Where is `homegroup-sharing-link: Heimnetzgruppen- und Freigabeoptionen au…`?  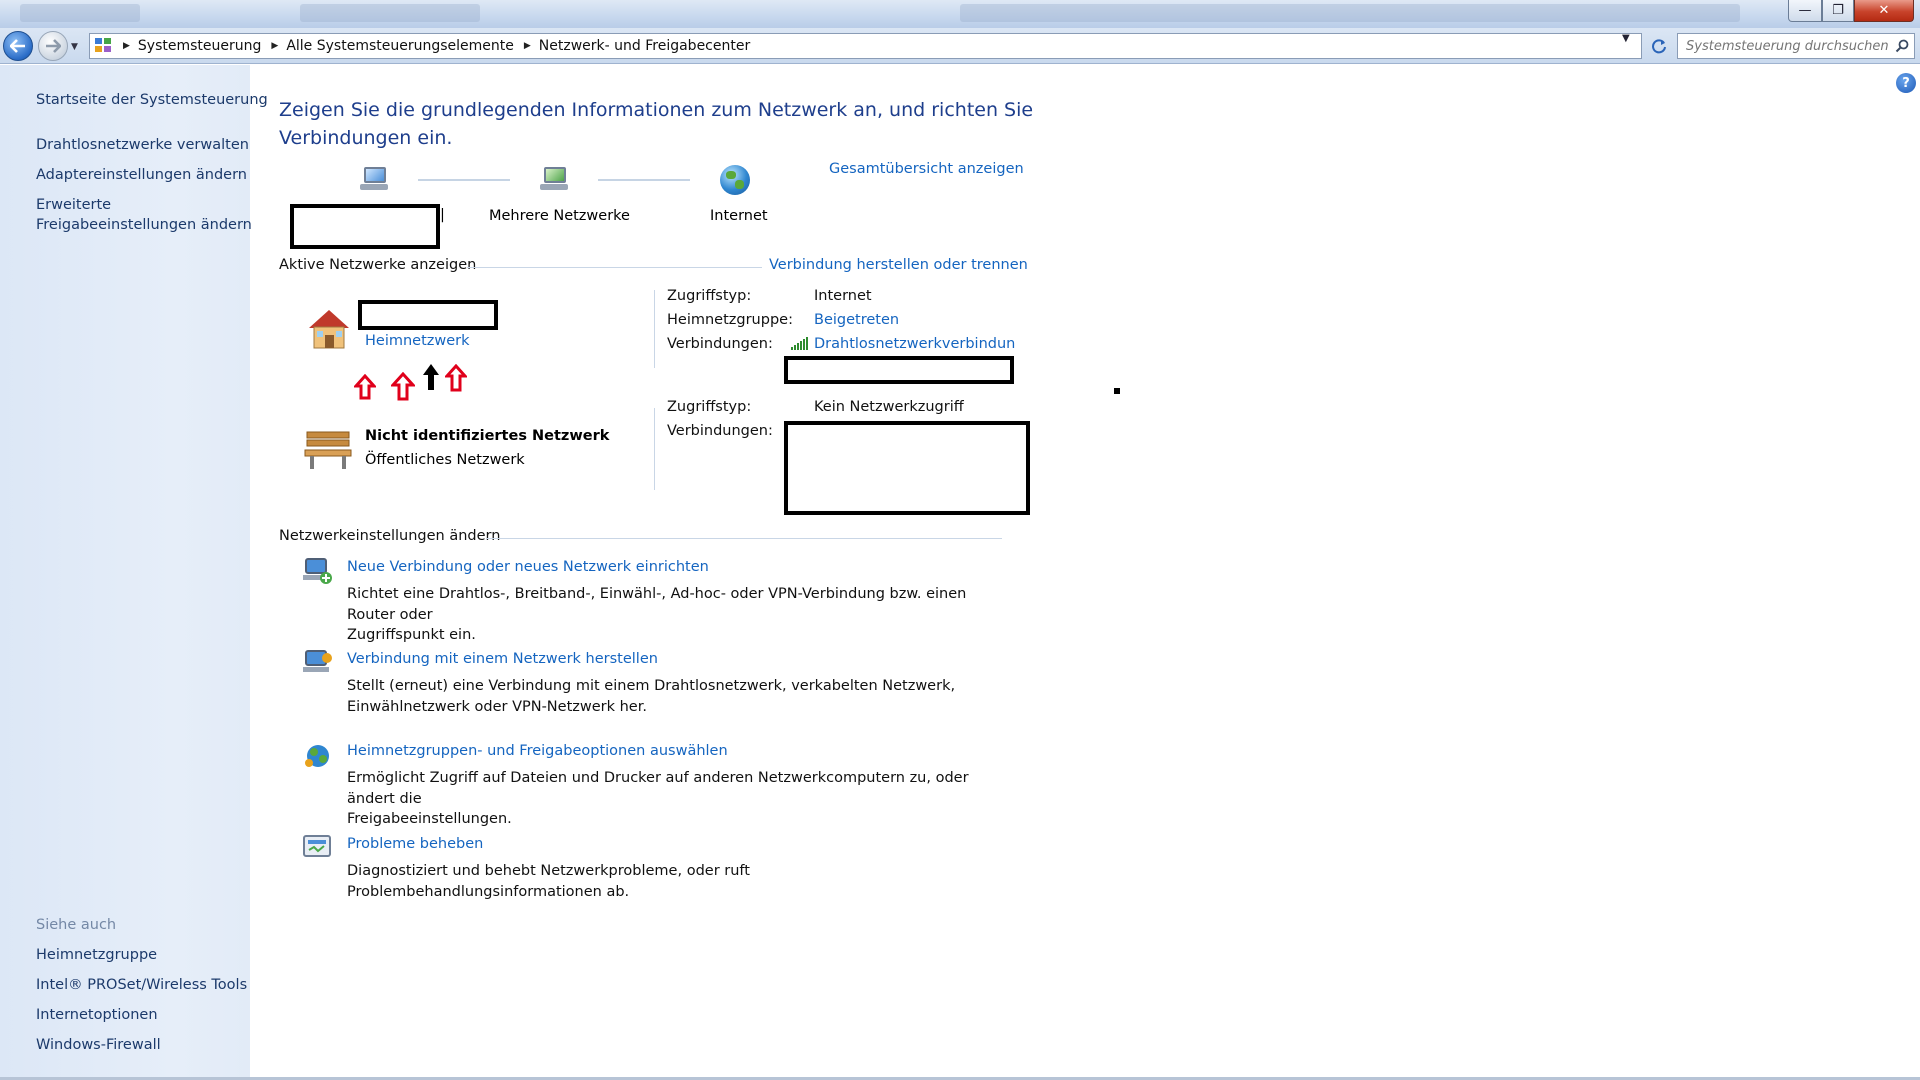
homegroup-sharing-link: Heimnetzgruppen- und Freigabeoptionen au… is located at coordinates (537, 751).